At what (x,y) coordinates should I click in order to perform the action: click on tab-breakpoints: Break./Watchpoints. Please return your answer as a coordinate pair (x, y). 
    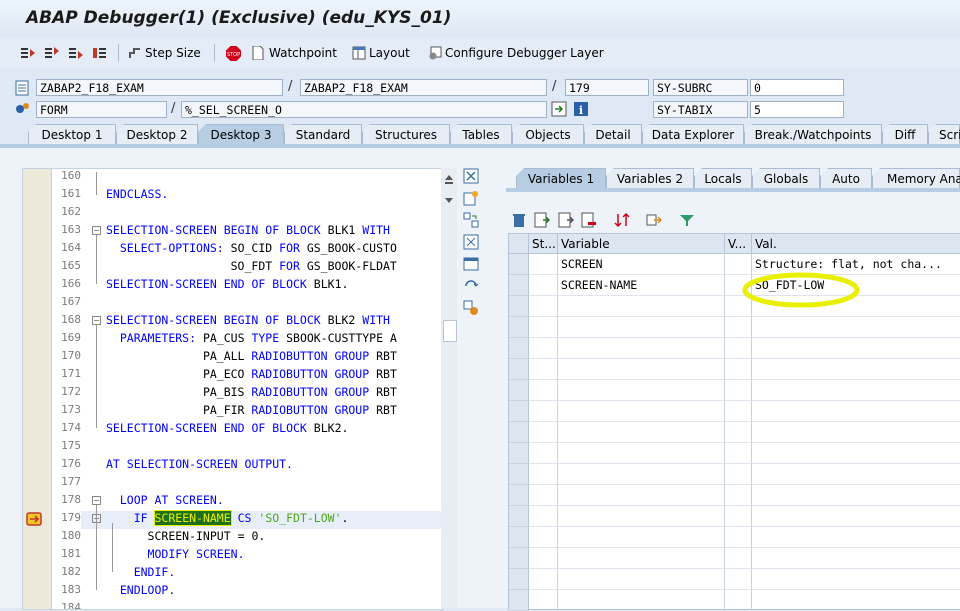
    Looking at the image, I should click on (813, 134).